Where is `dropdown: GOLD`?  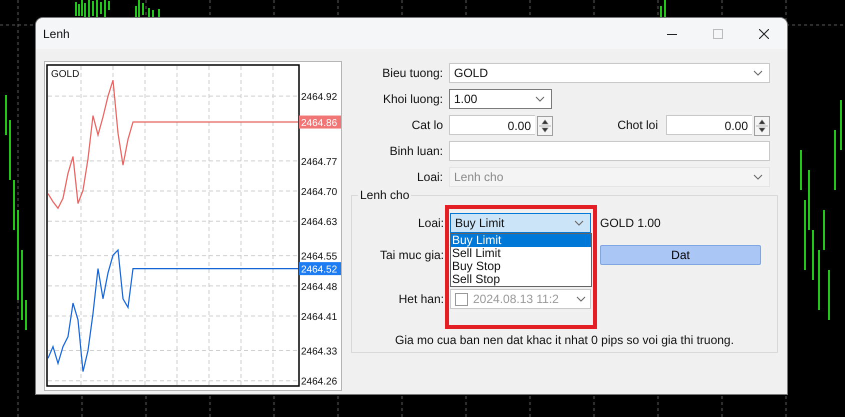 dropdown: GOLD is located at coordinates (609, 73).